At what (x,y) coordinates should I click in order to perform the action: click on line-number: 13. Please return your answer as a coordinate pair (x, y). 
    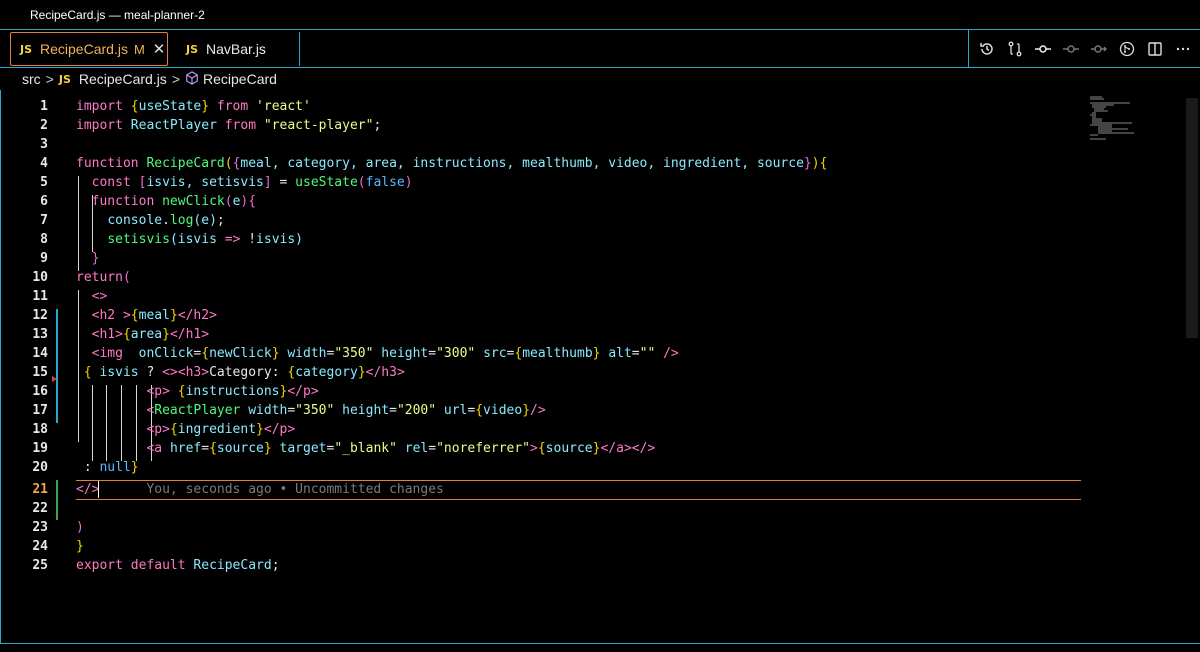
    Looking at the image, I should click on (40, 334).